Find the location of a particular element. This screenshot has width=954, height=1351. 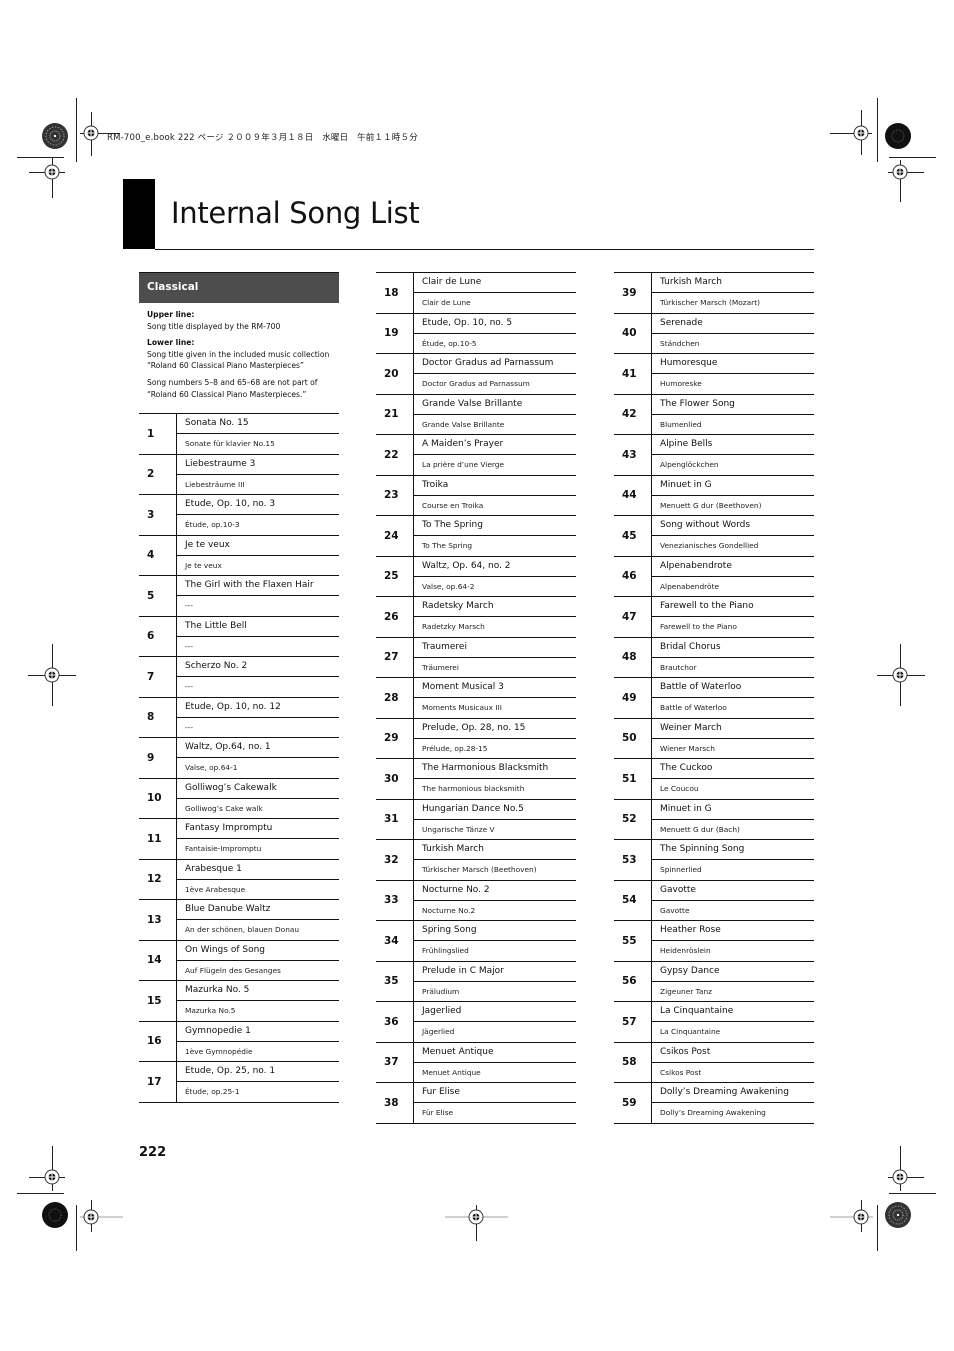

song-title-upper: Prelude in C Major is located at coordinates (495, 972).